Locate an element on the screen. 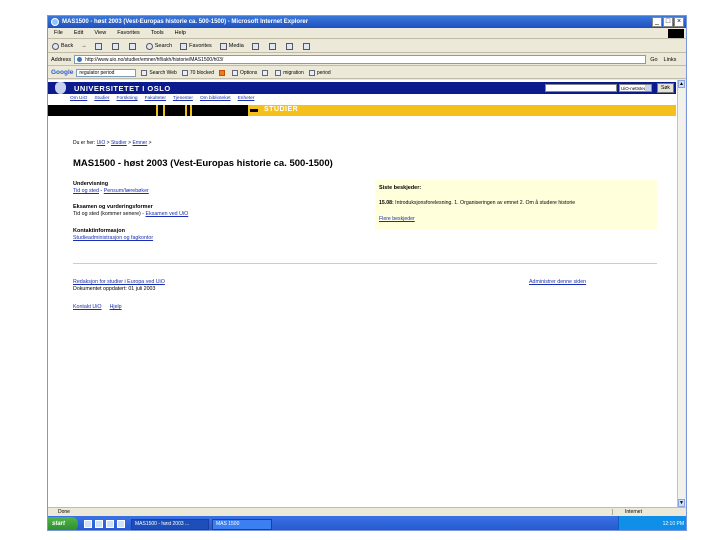  kontakt-uio-link: Kontakt UiO is located at coordinates (87, 307).